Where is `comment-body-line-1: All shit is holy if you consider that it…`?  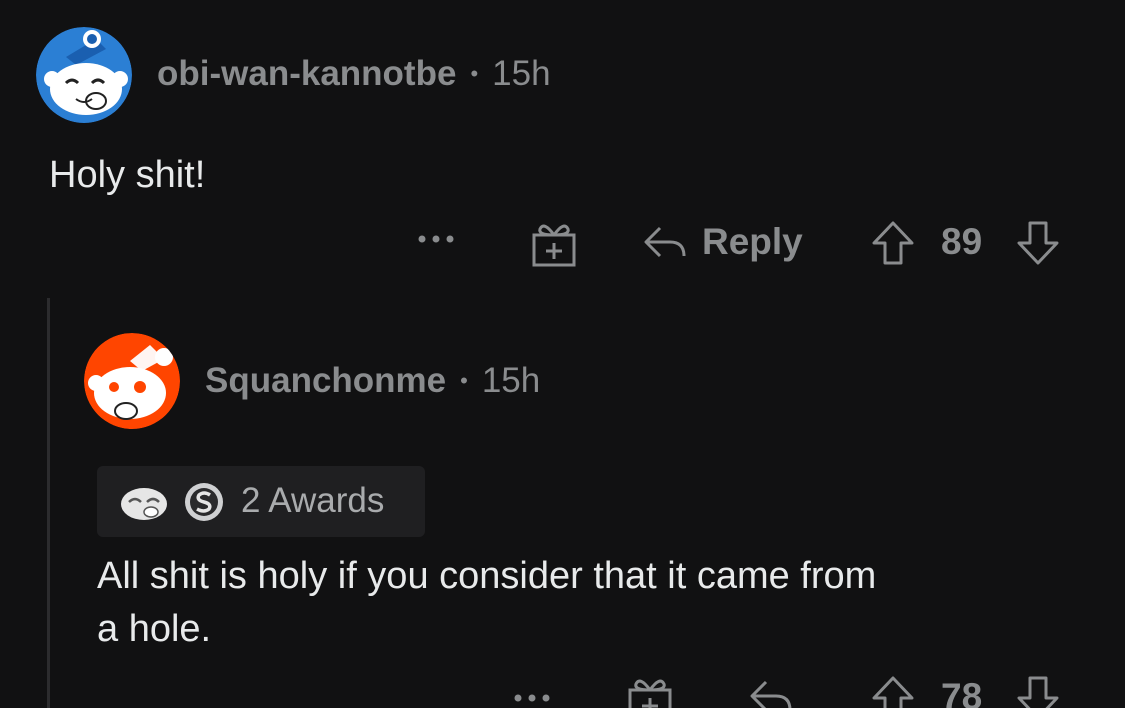 comment-body-line-1: All shit is holy if you consider that it… is located at coordinates (487, 576).